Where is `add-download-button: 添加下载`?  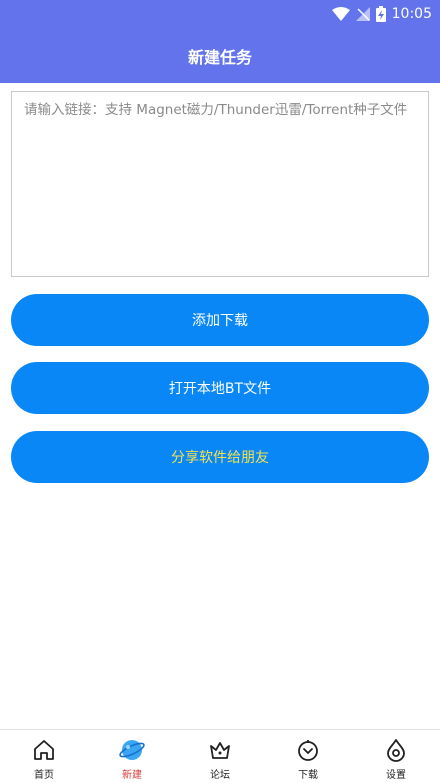
add-download-button: 添加下载 is located at coordinates (220, 320).